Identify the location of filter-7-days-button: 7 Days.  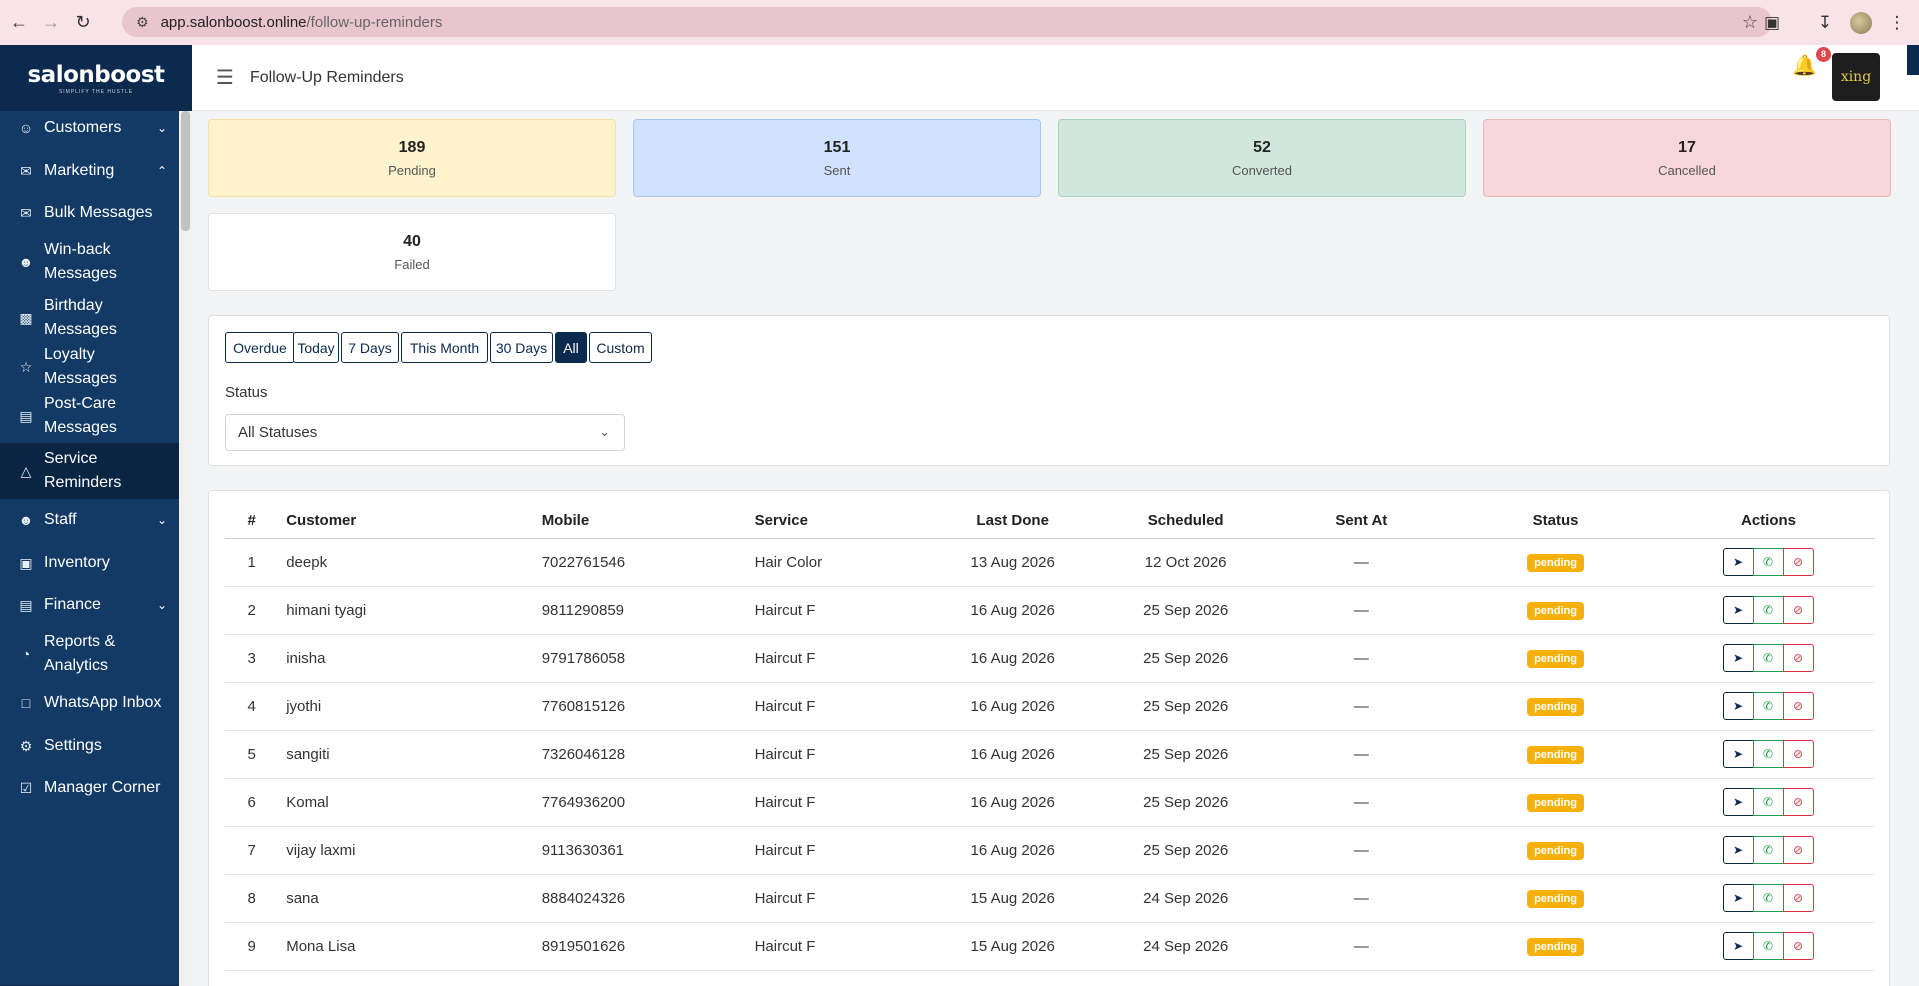
(370, 347).